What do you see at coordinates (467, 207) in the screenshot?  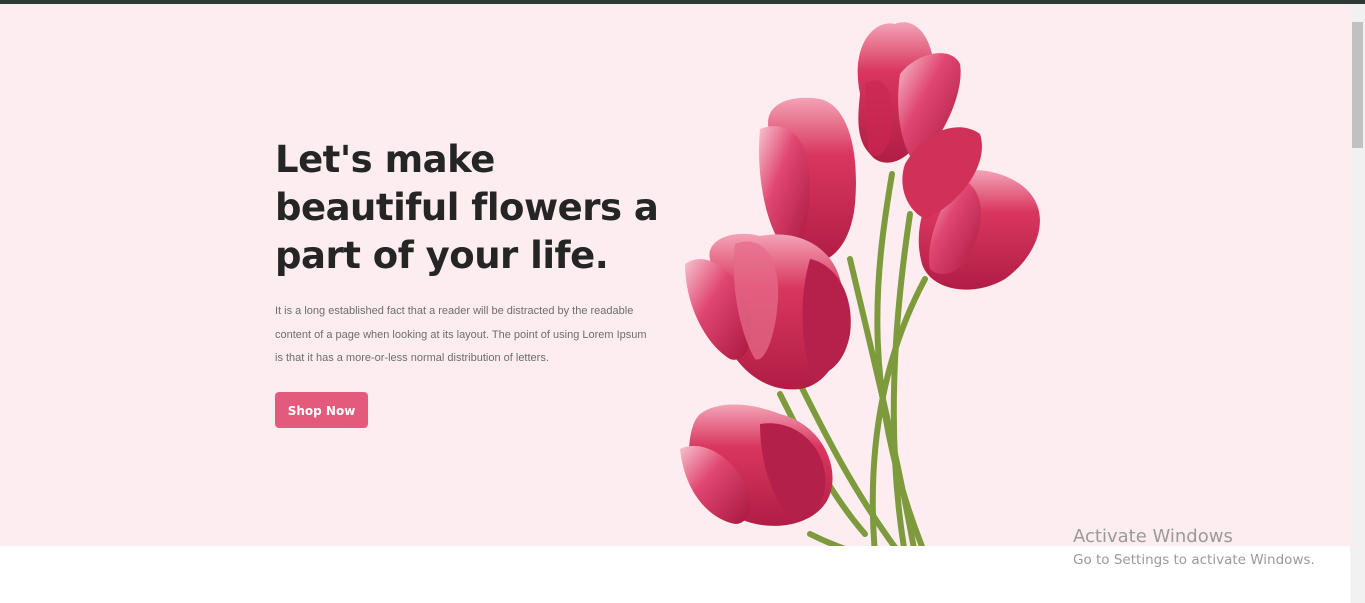 I see `hero-title-line-2: beautiful flowers a` at bounding box center [467, 207].